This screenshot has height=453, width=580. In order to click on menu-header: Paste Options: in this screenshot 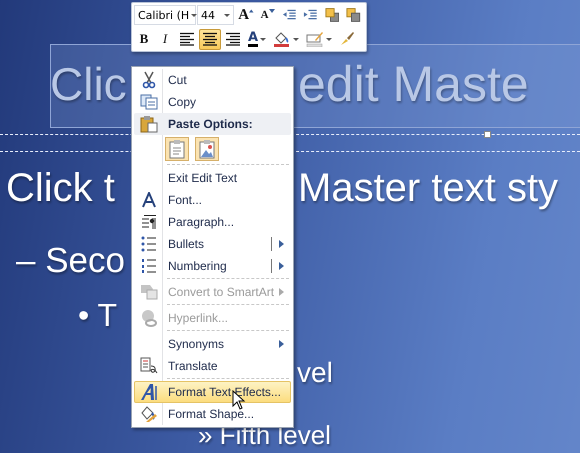, I will do `click(212, 124)`.